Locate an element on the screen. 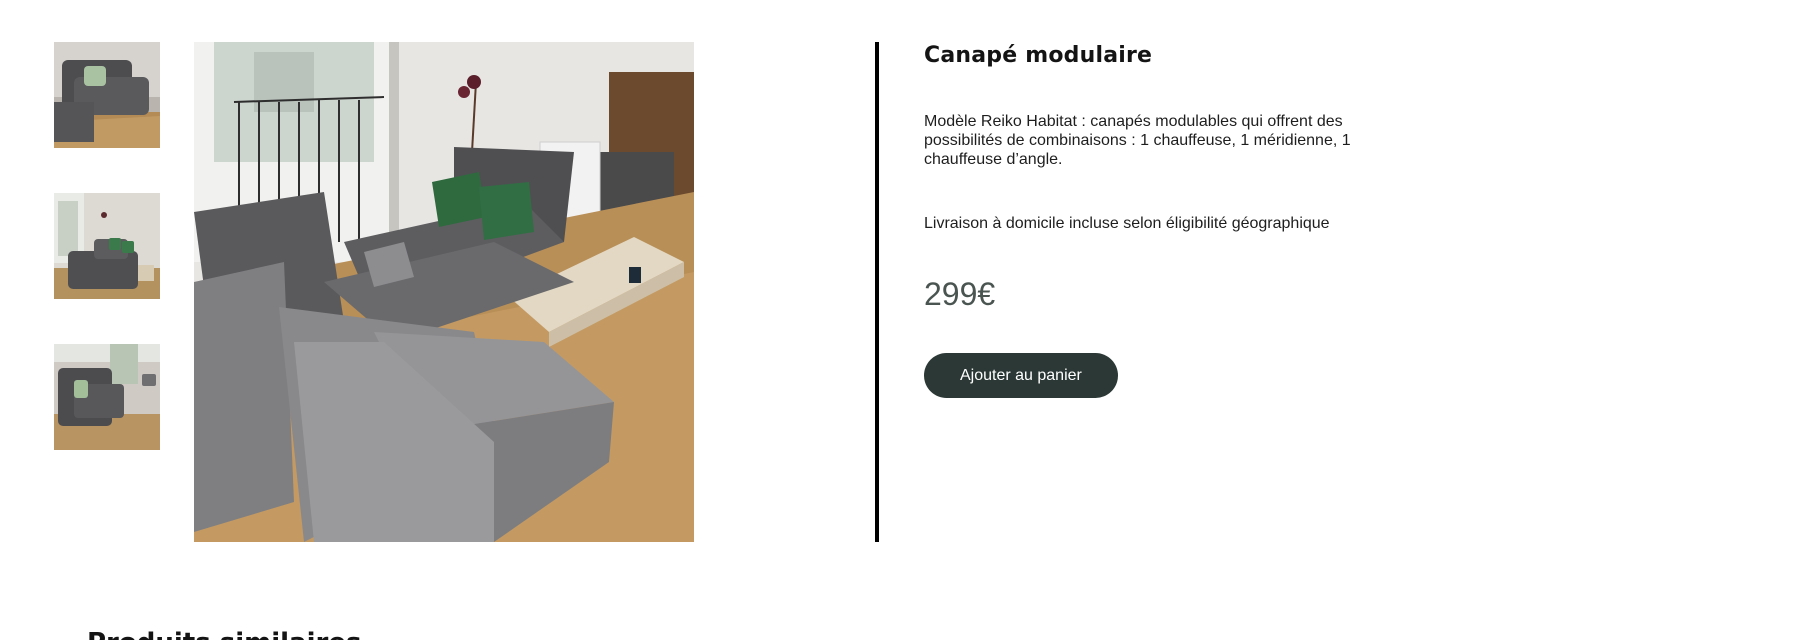 This screenshot has height=640, width=1805. similar-products-heading: Produits similaires is located at coordinates (224, 634).